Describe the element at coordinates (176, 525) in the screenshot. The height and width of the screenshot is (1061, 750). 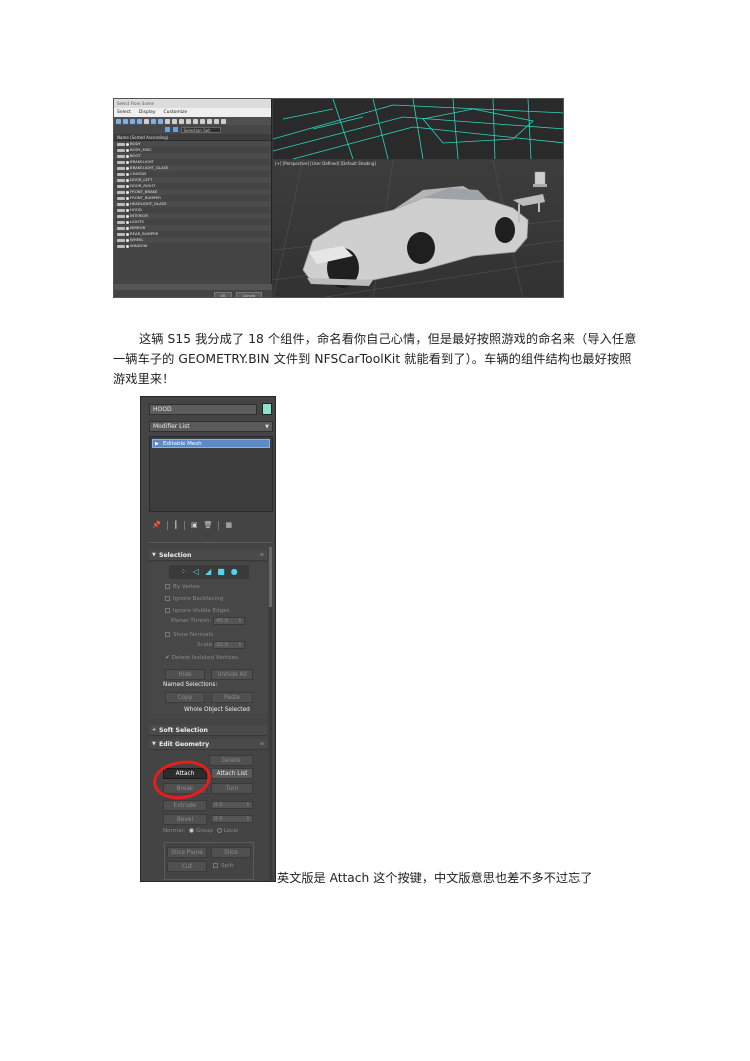
I see `show-end-result-icon: ┃` at that location.